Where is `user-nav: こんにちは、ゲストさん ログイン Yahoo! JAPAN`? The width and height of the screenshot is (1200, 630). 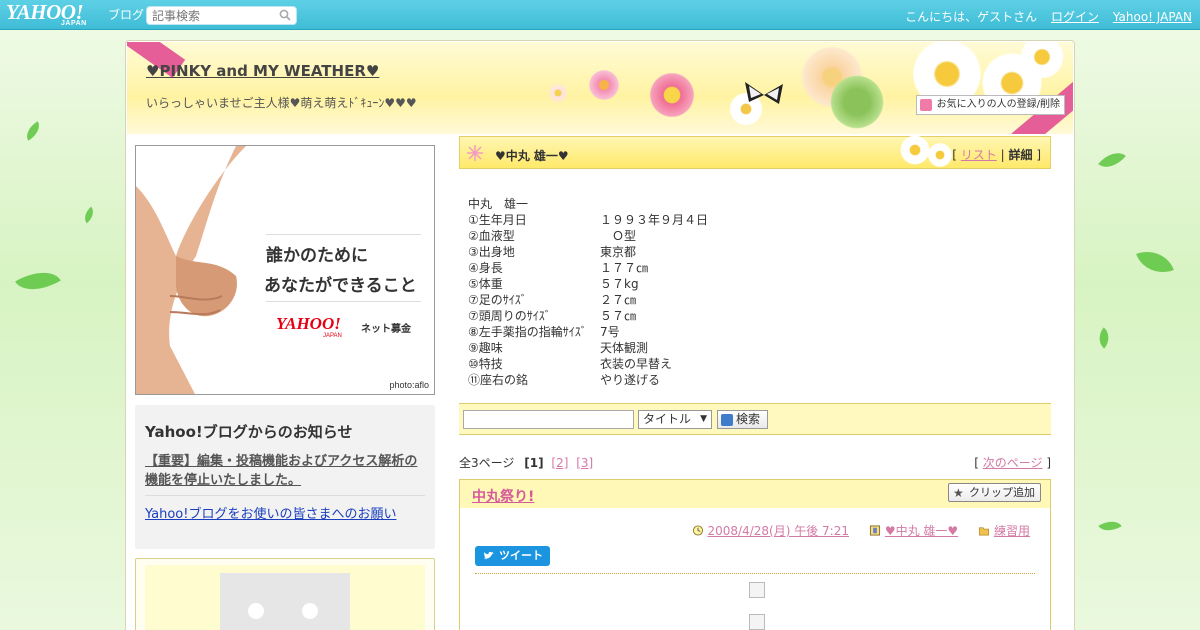 user-nav: こんにちは、ゲストさん ログイン Yahoo! JAPAN is located at coordinates (1043, 16).